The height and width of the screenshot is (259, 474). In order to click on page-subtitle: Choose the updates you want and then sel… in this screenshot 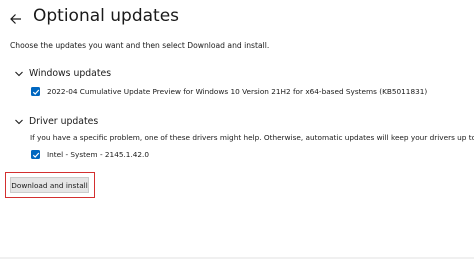, I will do `click(140, 45)`.